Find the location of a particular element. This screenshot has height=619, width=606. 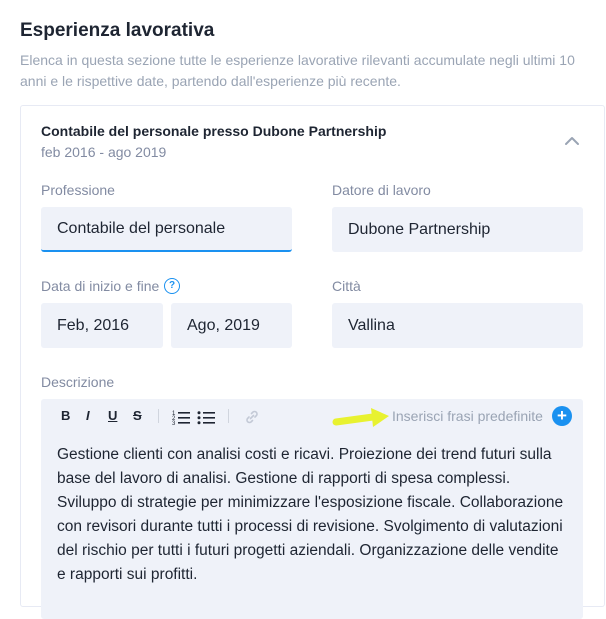

strikethrough-button: S is located at coordinates (137, 416).